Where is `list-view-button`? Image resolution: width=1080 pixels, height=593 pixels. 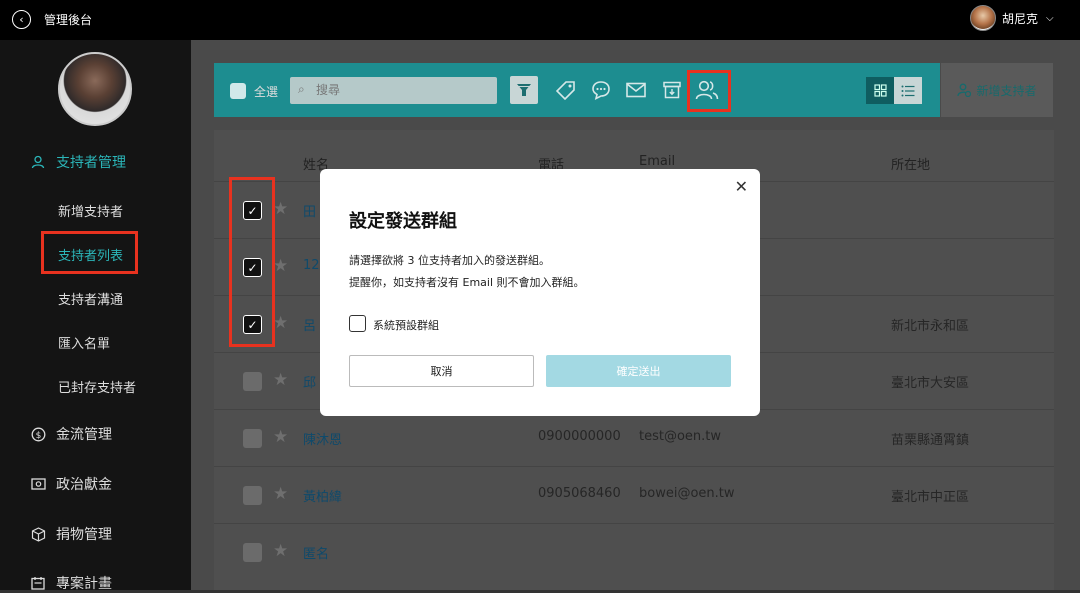
list-view-button is located at coordinates (908, 90).